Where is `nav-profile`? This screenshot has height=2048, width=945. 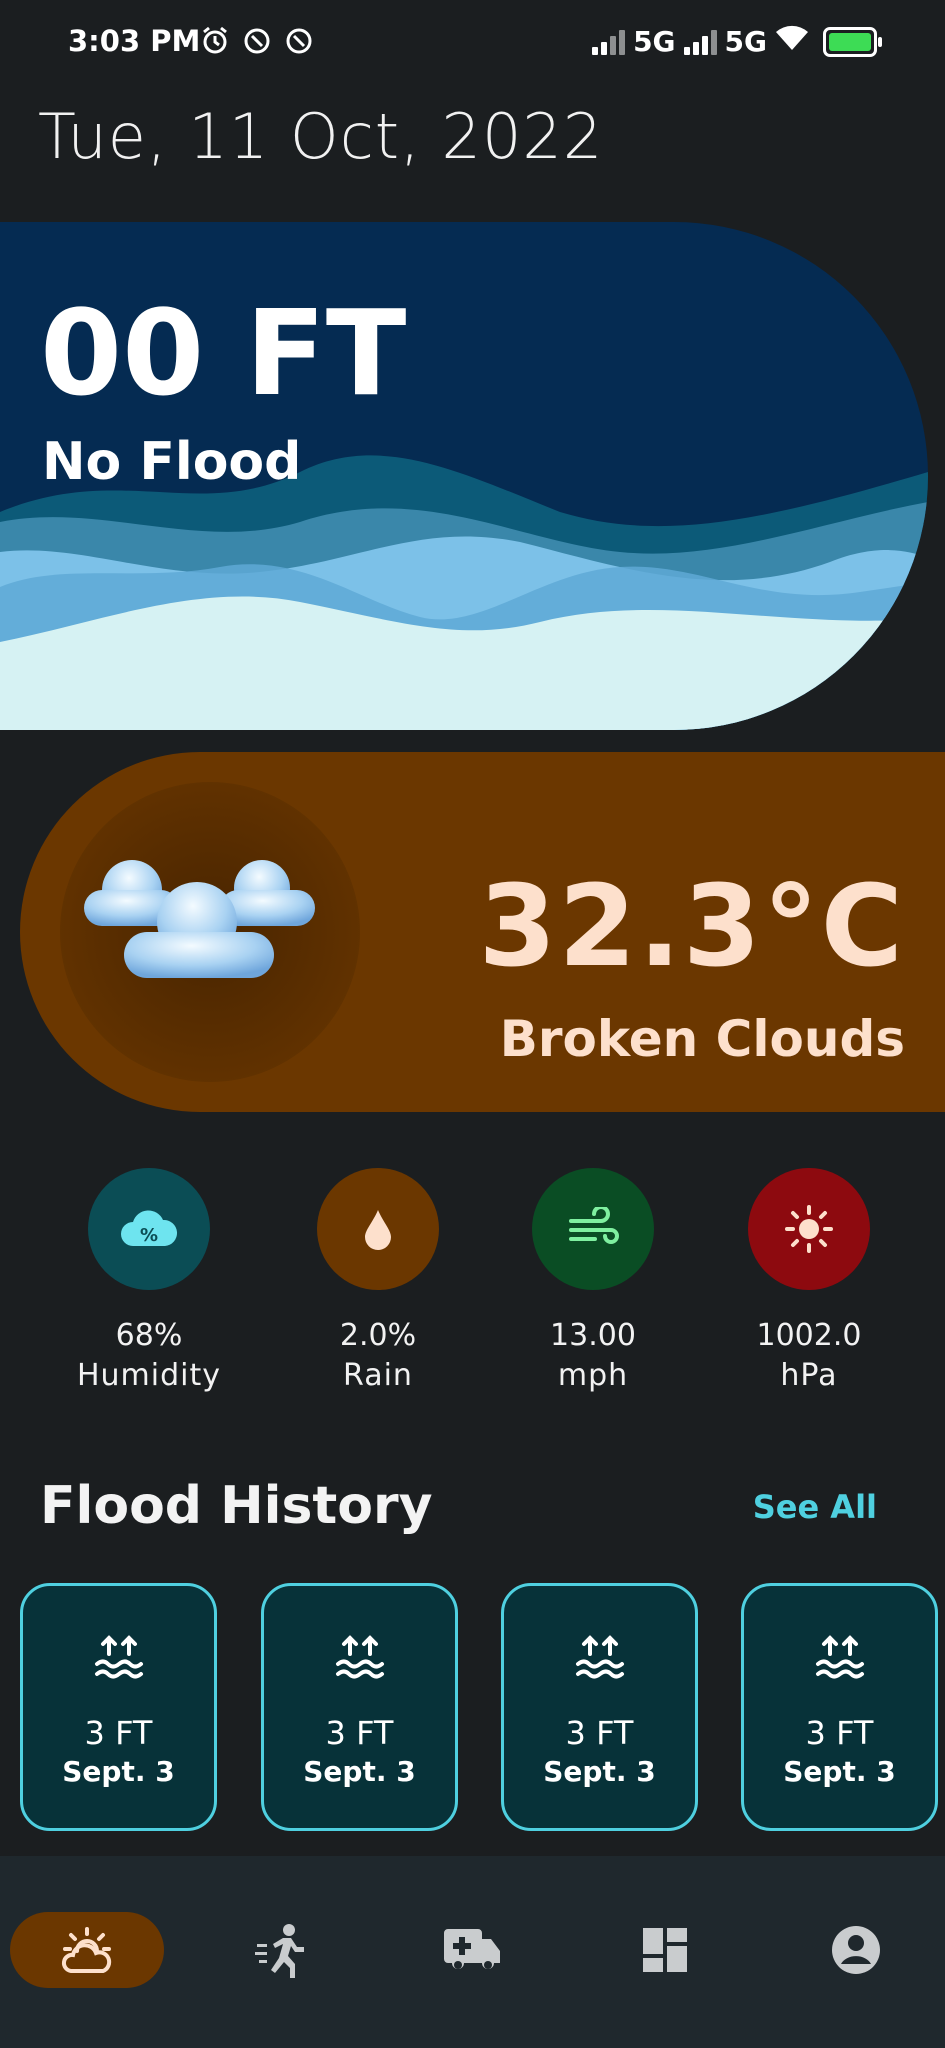 nav-profile is located at coordinates (856, 1950).